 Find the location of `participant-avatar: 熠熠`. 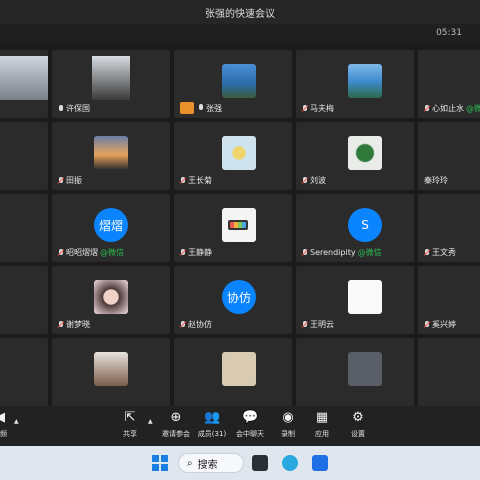

participant-avatar: 熠熠 is located at coordinates (111, 225).